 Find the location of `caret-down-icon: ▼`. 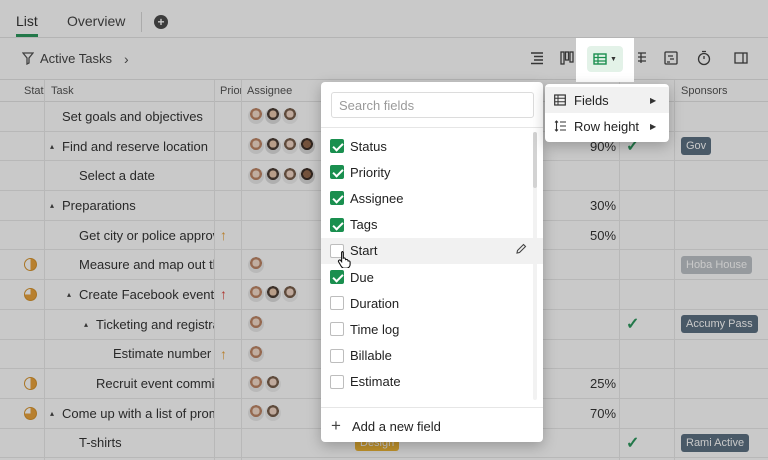

caret-down-icon: ▼ is located at coordinates (613, 59).